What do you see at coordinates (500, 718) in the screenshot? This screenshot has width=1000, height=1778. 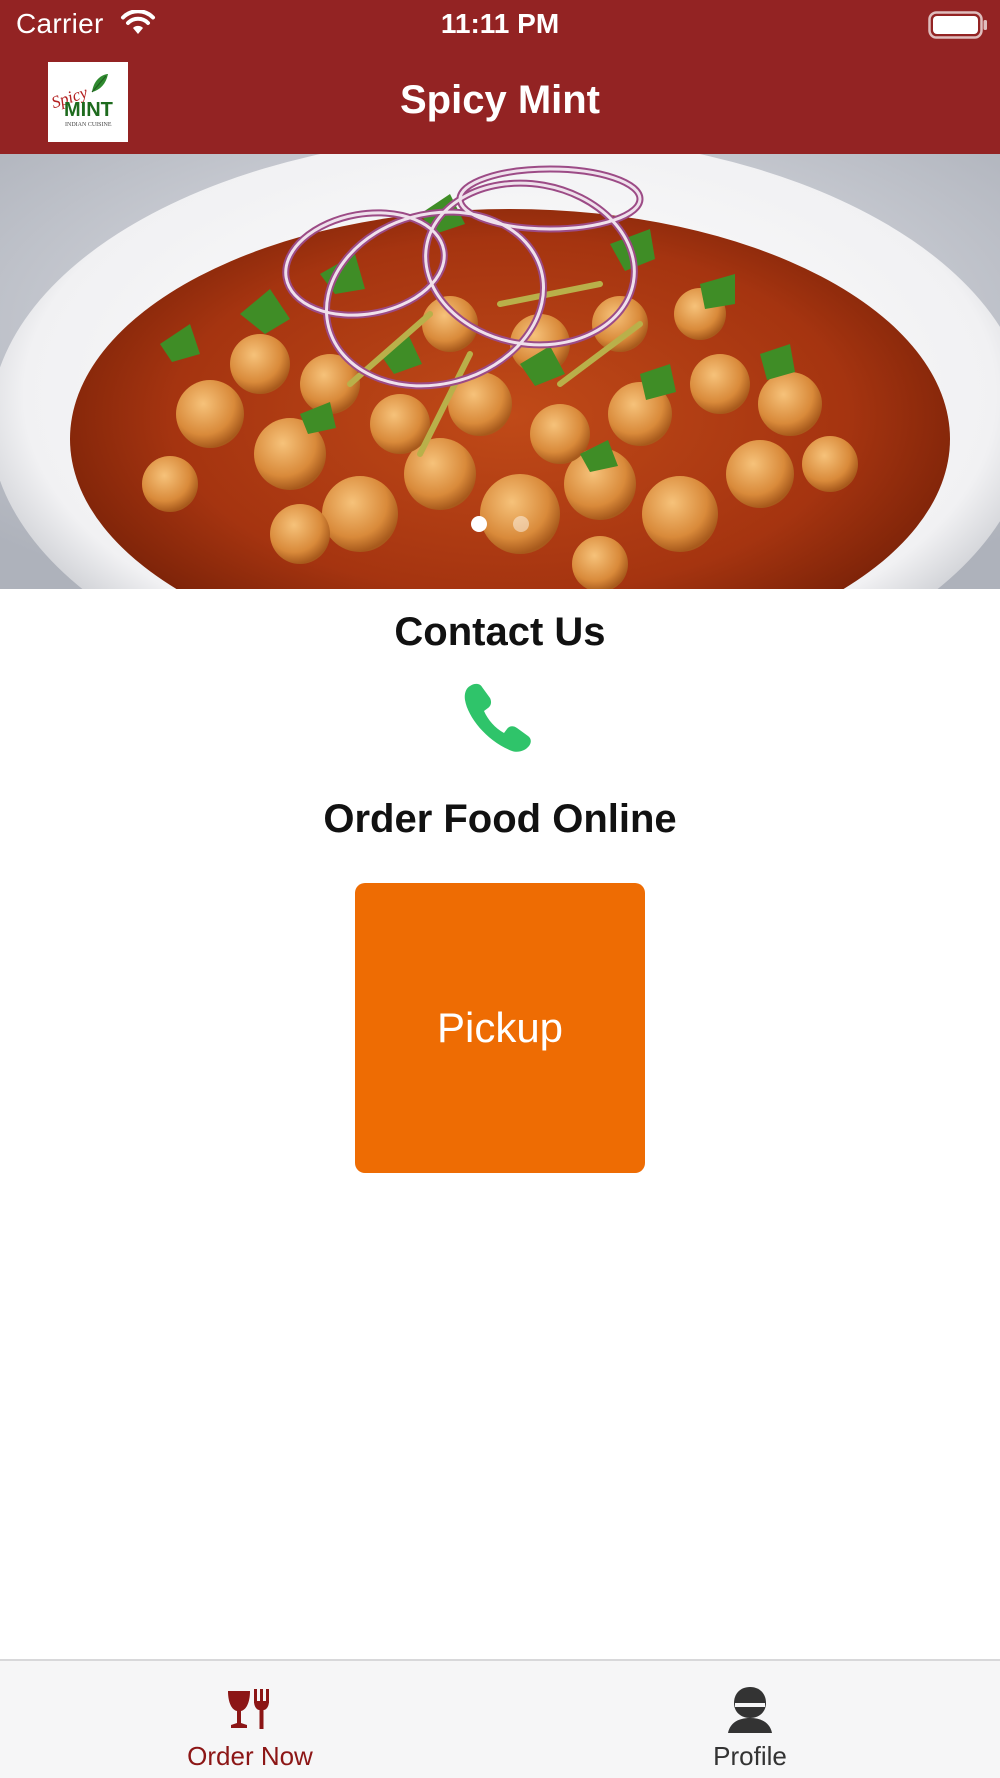 I see `phone-icon` at bounding box center [500, 718].